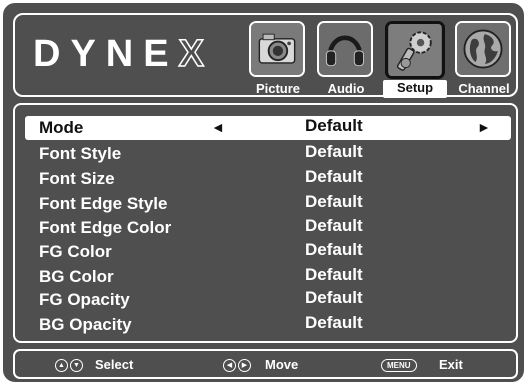 This screenshot has height=385, width=527. I want to click on tab-label: Picture, so click(278, 88).